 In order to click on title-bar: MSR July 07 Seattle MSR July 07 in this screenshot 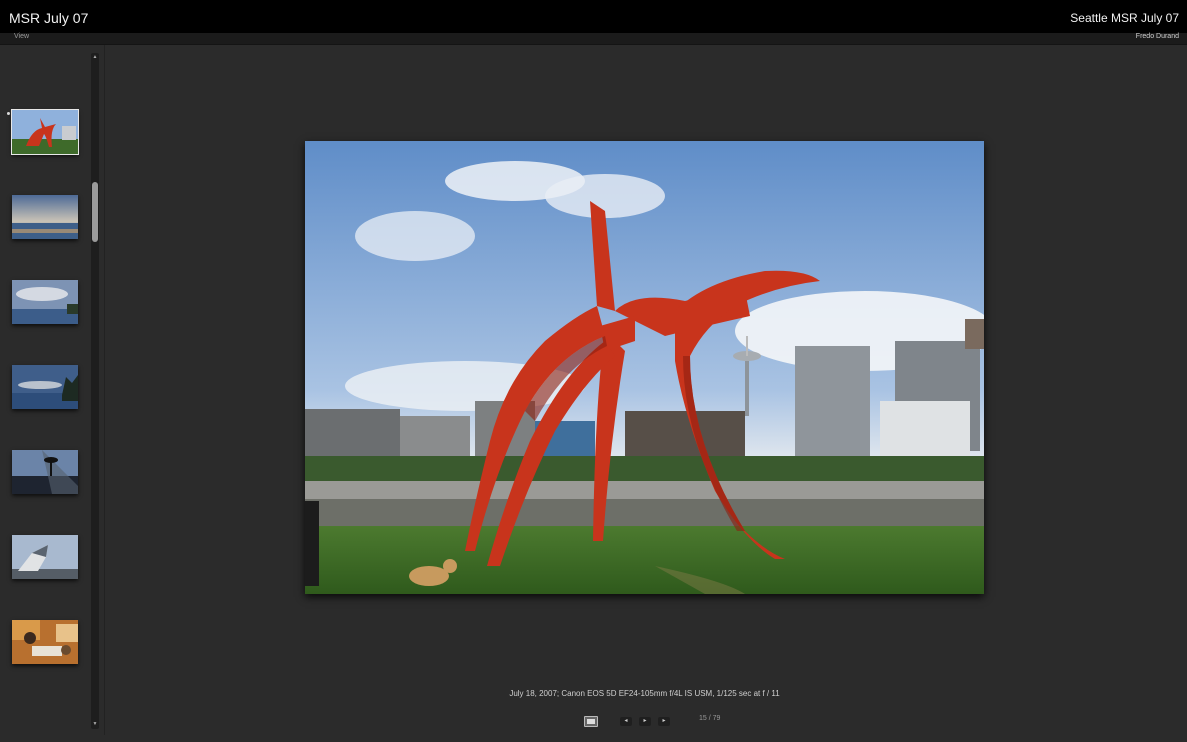, I will do `click(593, 16)`.